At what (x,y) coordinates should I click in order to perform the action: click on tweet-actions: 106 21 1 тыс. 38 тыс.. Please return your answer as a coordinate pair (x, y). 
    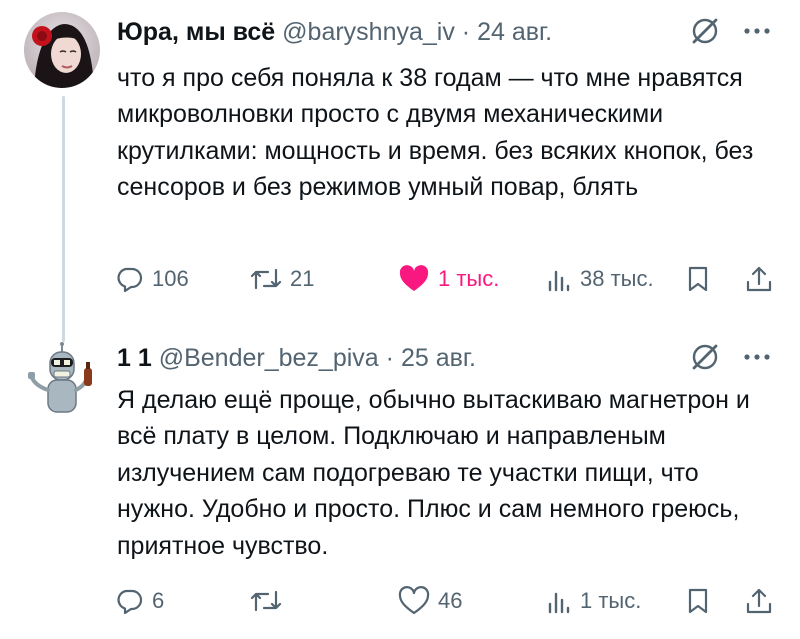
    Looking at the image, I should click on (445, 279).